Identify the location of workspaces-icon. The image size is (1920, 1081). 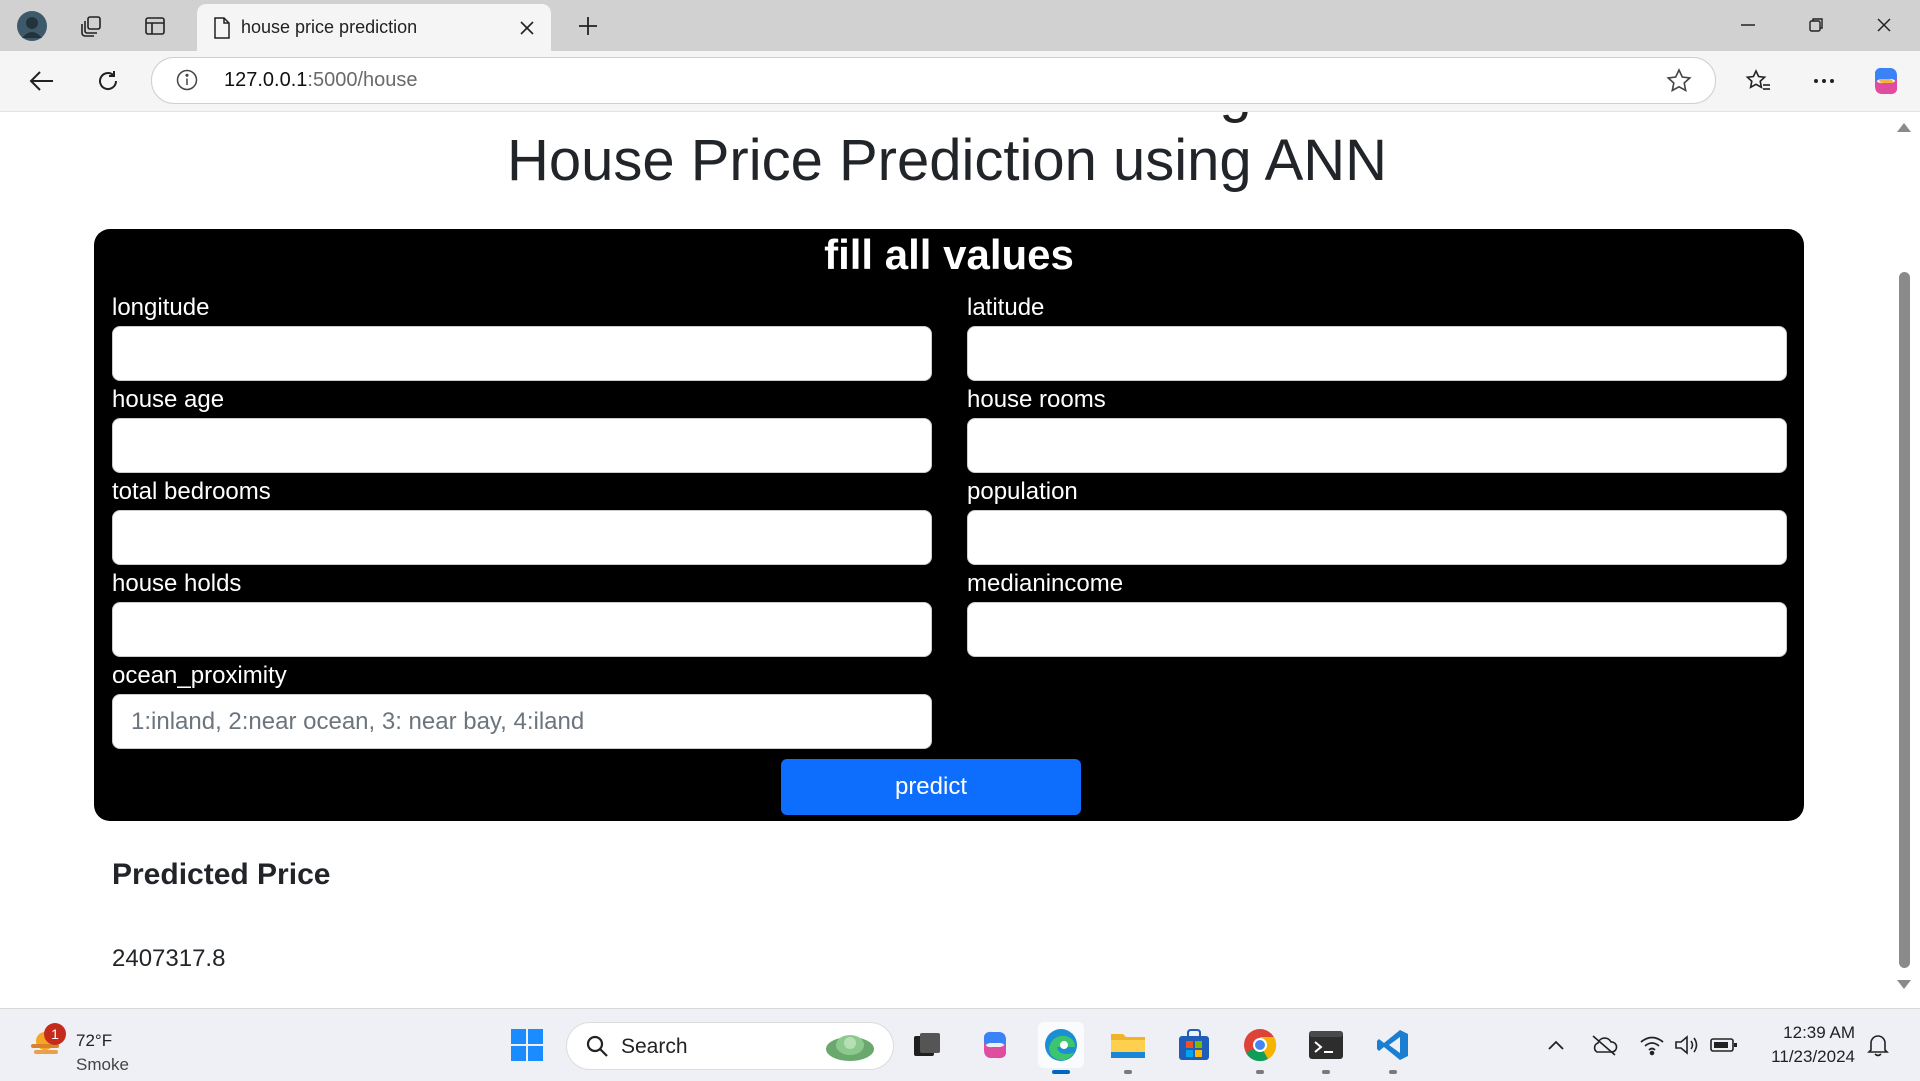
(92, 26).